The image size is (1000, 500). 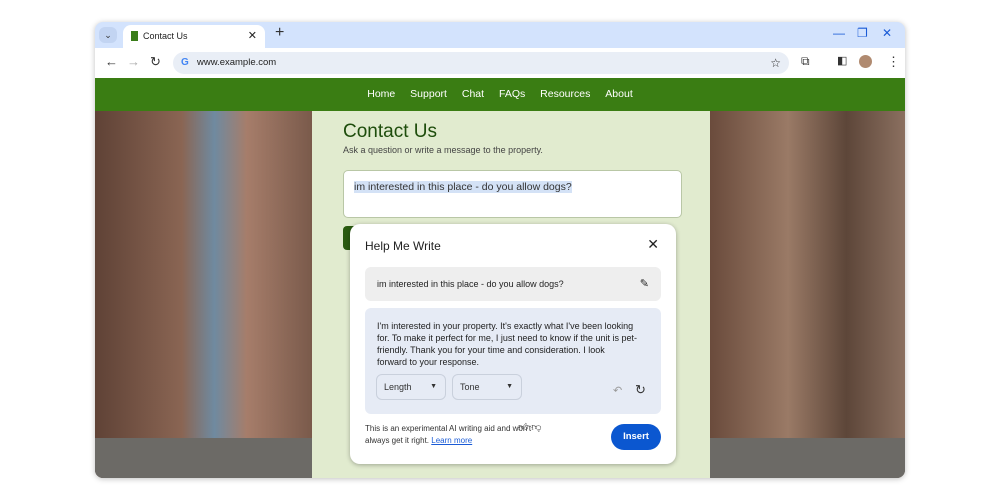 What do you see at coordinates (451, 440) in the screenshot?
I see `learn-more-link: Learn more` at bounding box center [451, 440].